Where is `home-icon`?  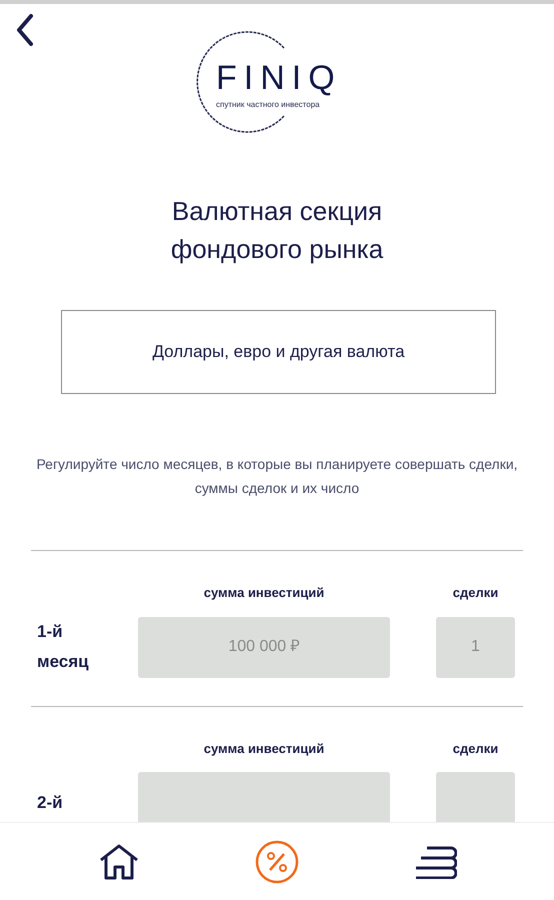
home-icon is located at coordinates (119, 861).